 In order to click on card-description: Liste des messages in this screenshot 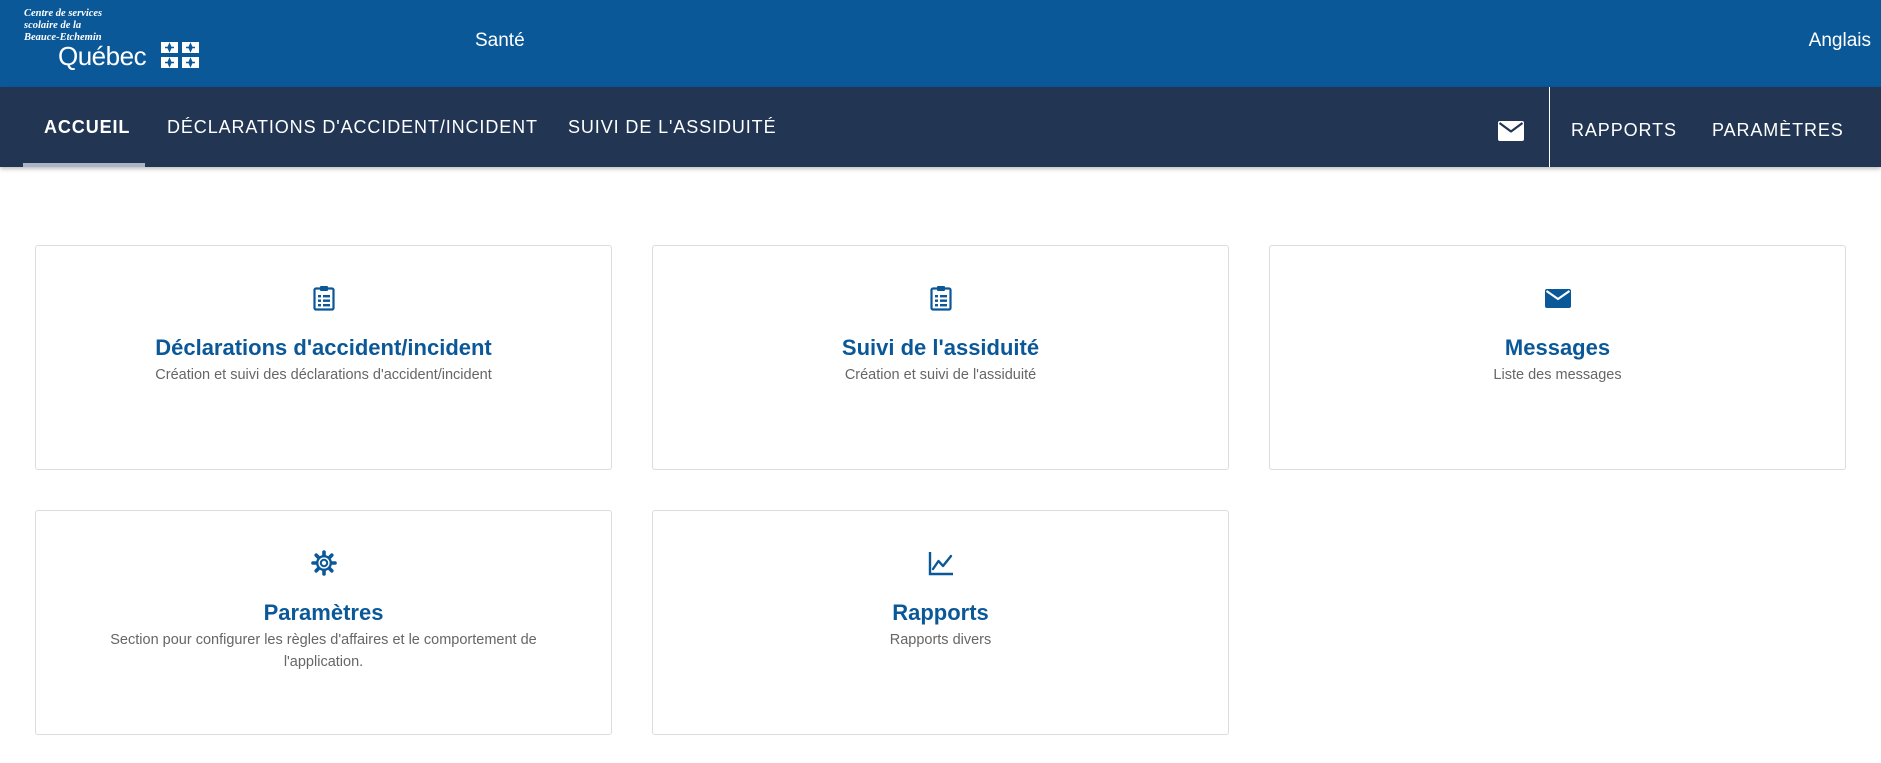, I will do `click(1557, 375)`.